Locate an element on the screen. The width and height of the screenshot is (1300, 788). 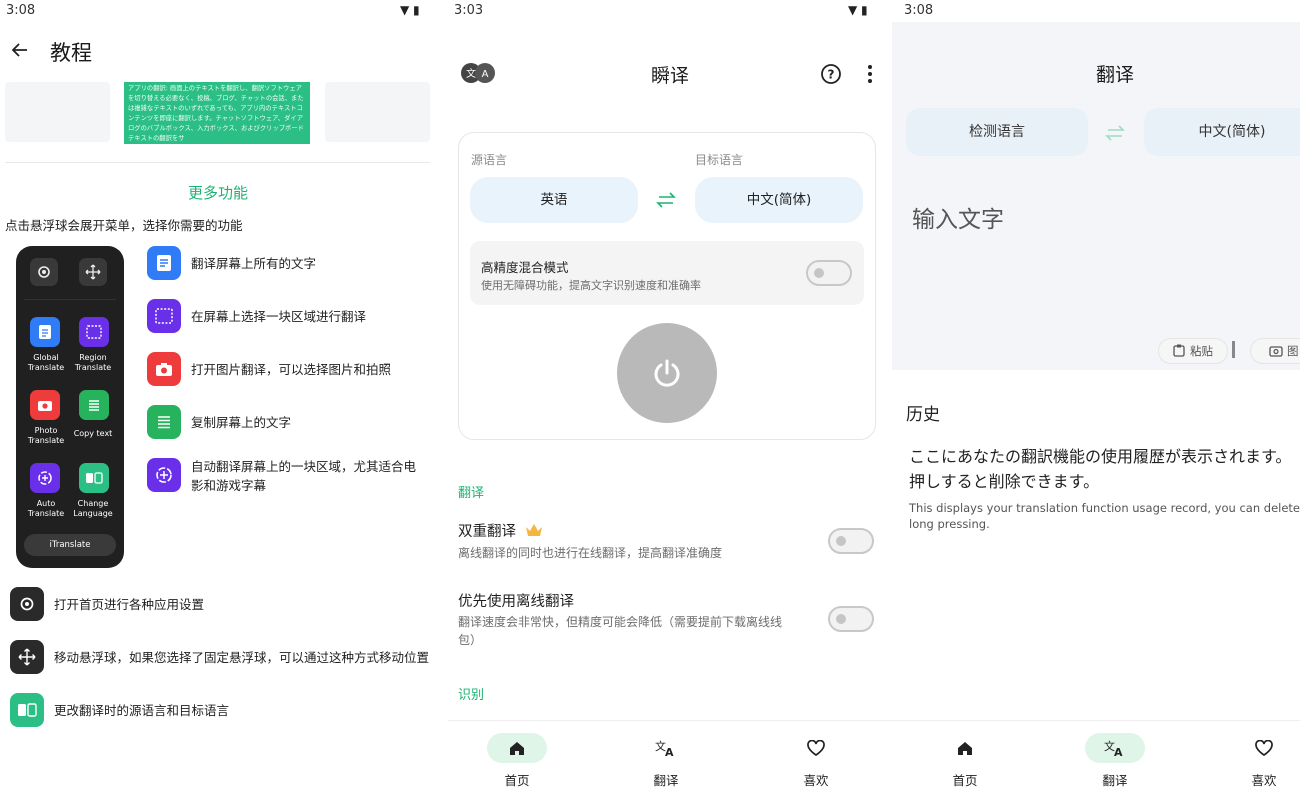
back-arrow-icon is located at coordinates (20, 50).